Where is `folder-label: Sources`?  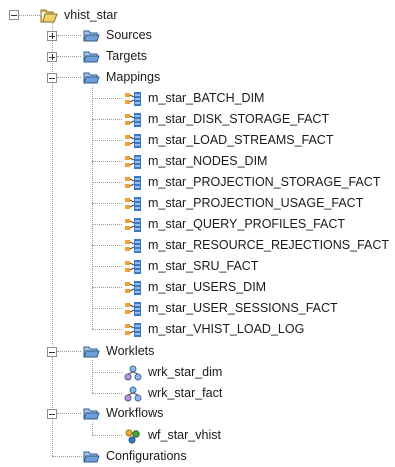
folder-label: Sources is located at coordinates (129, 35).